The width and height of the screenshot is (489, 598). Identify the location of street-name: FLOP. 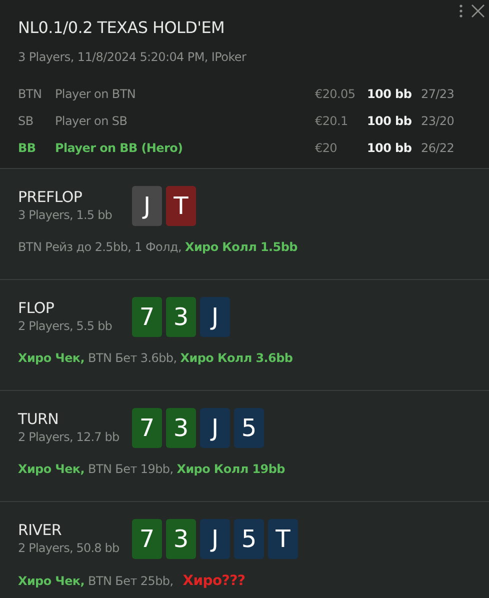
(37, 308).